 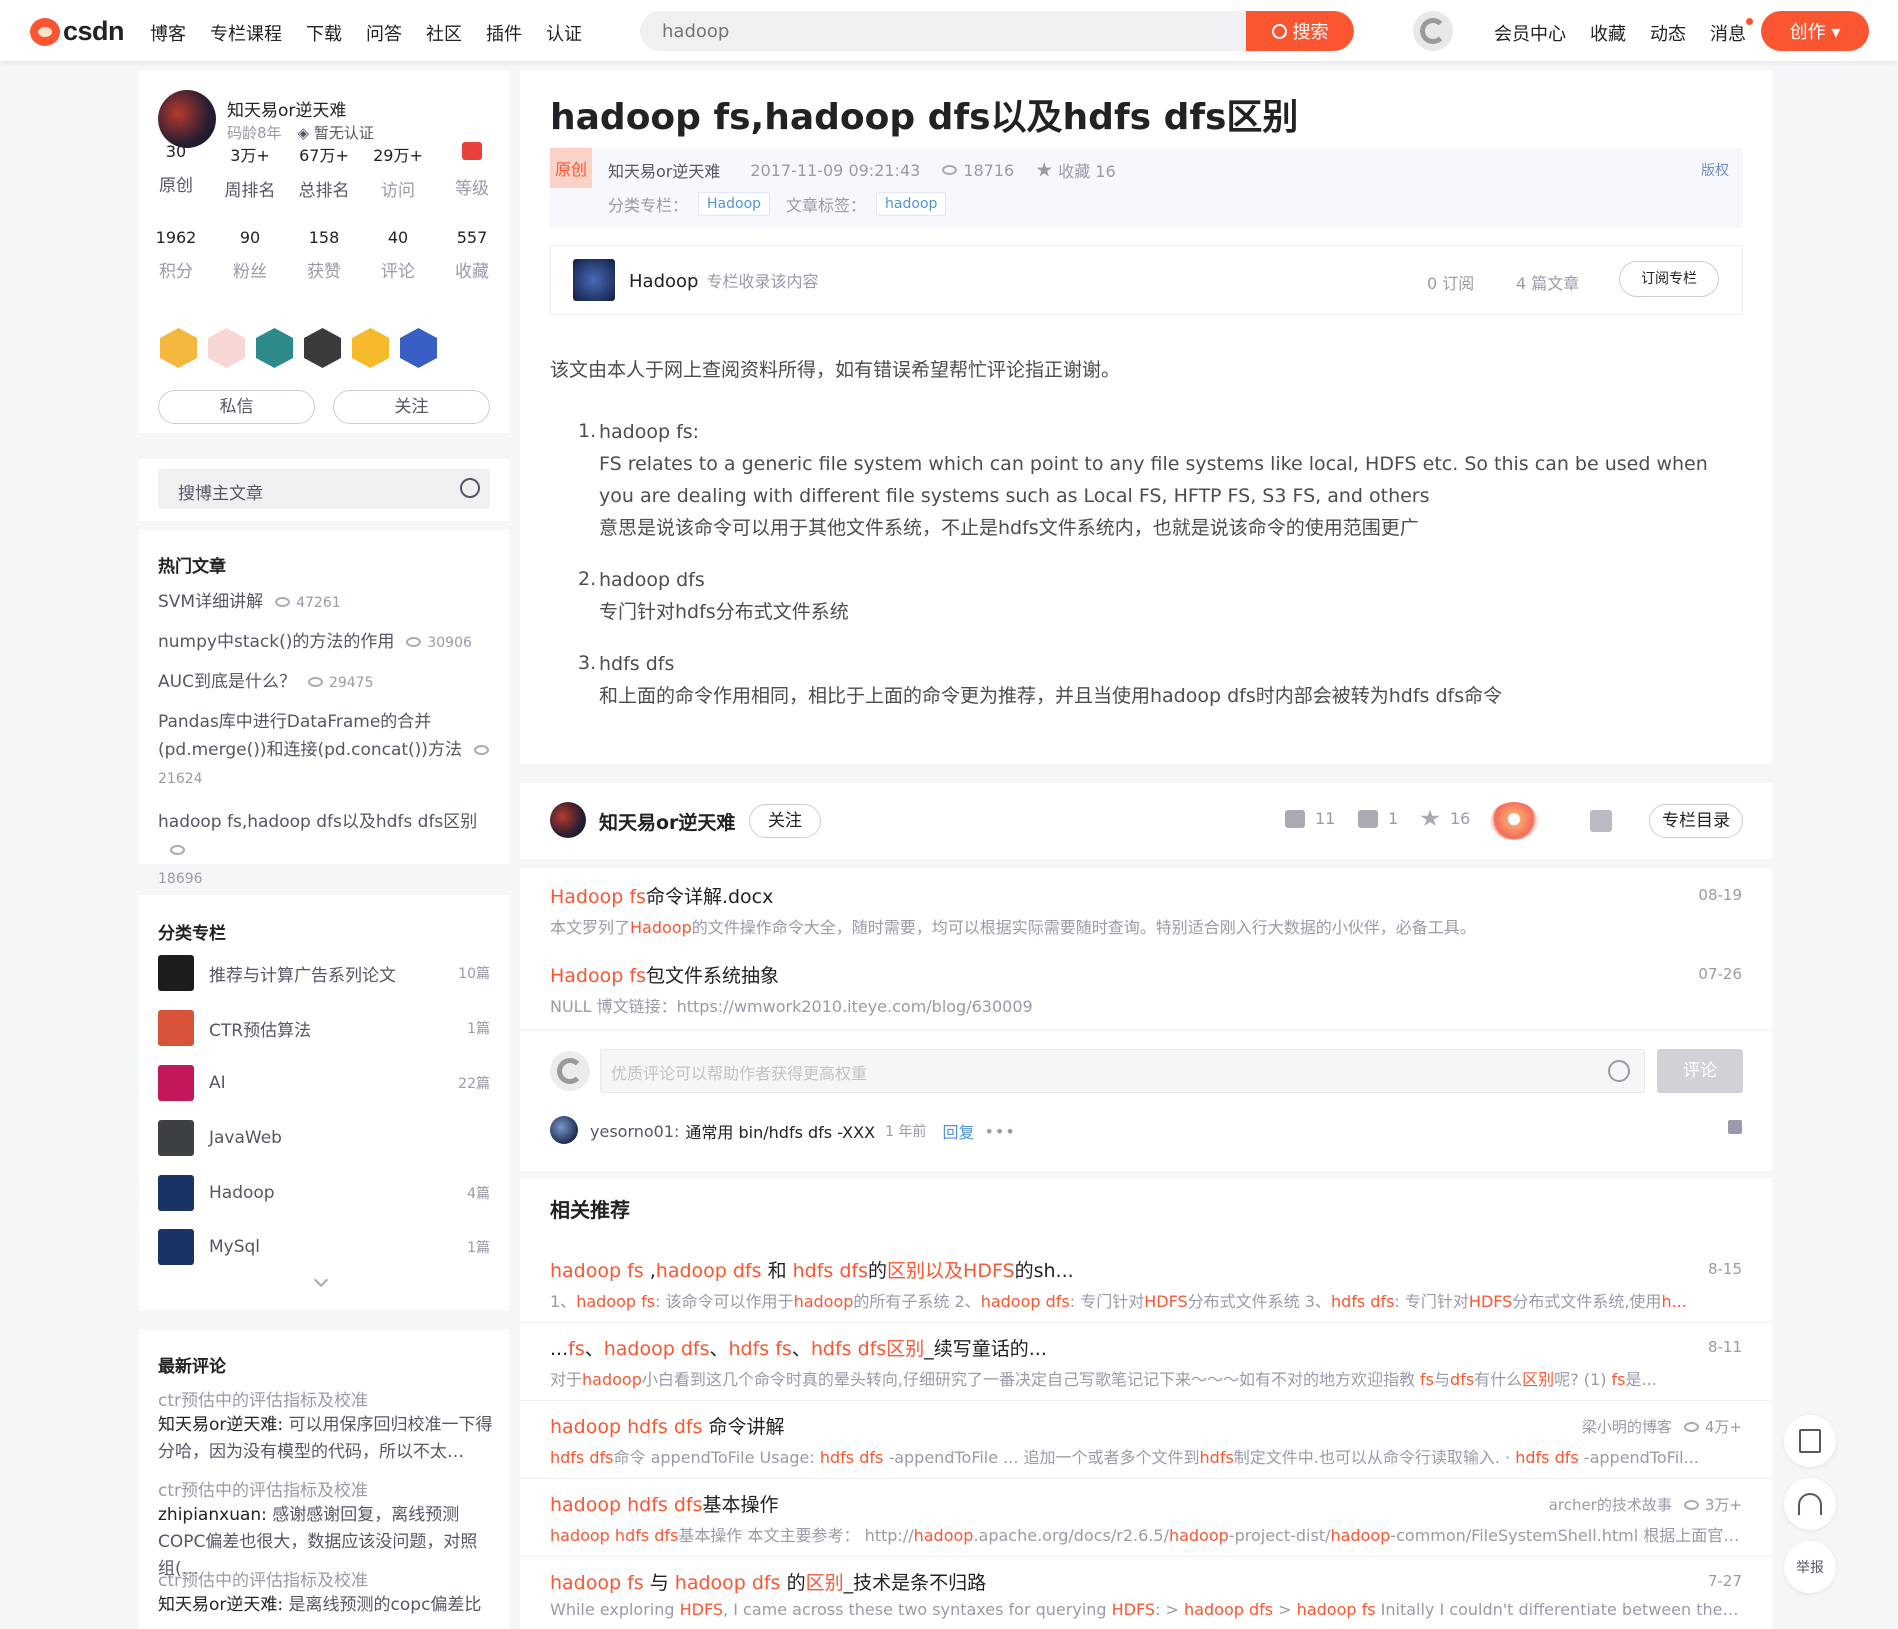 What do you see at coordinates (1815, 31) in the screenshot?
I see `create-button: 创作 ▾` at bounding box center [1815, 31].